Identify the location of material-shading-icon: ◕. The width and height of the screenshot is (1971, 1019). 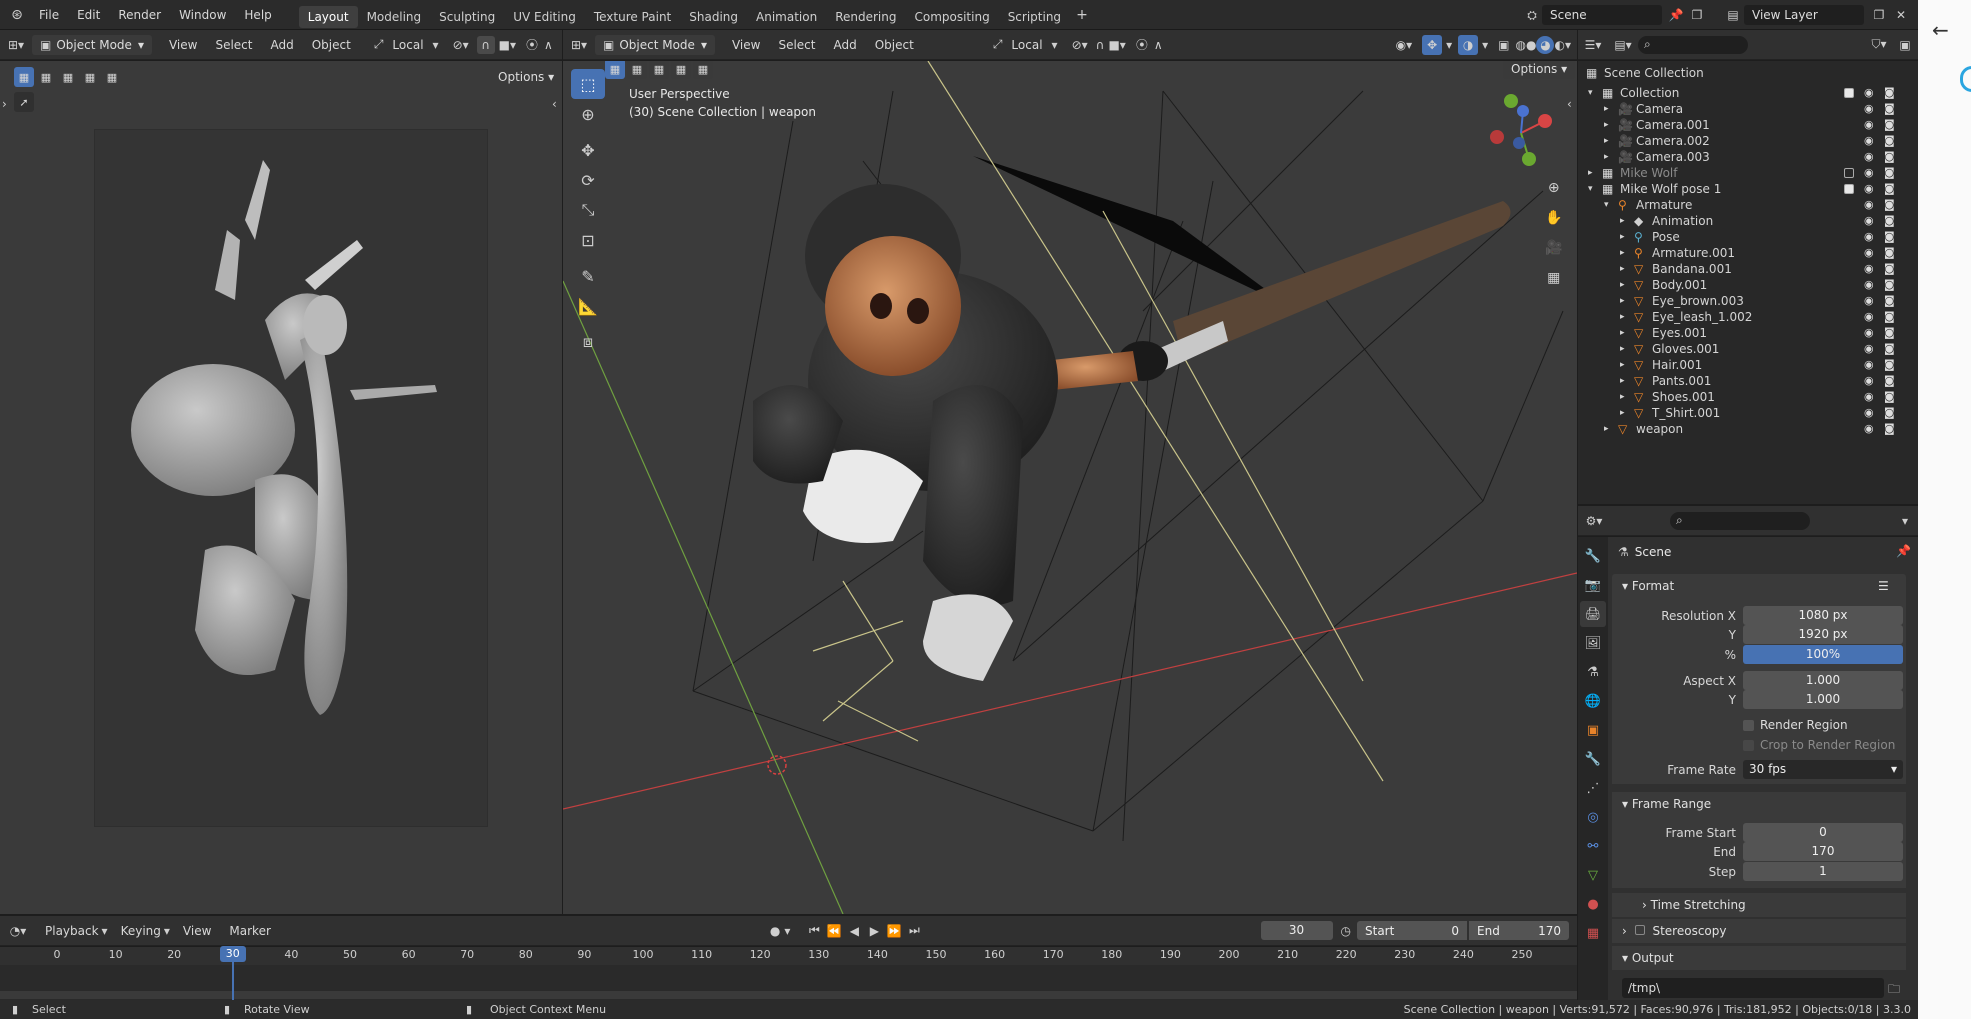
(1545, 44).